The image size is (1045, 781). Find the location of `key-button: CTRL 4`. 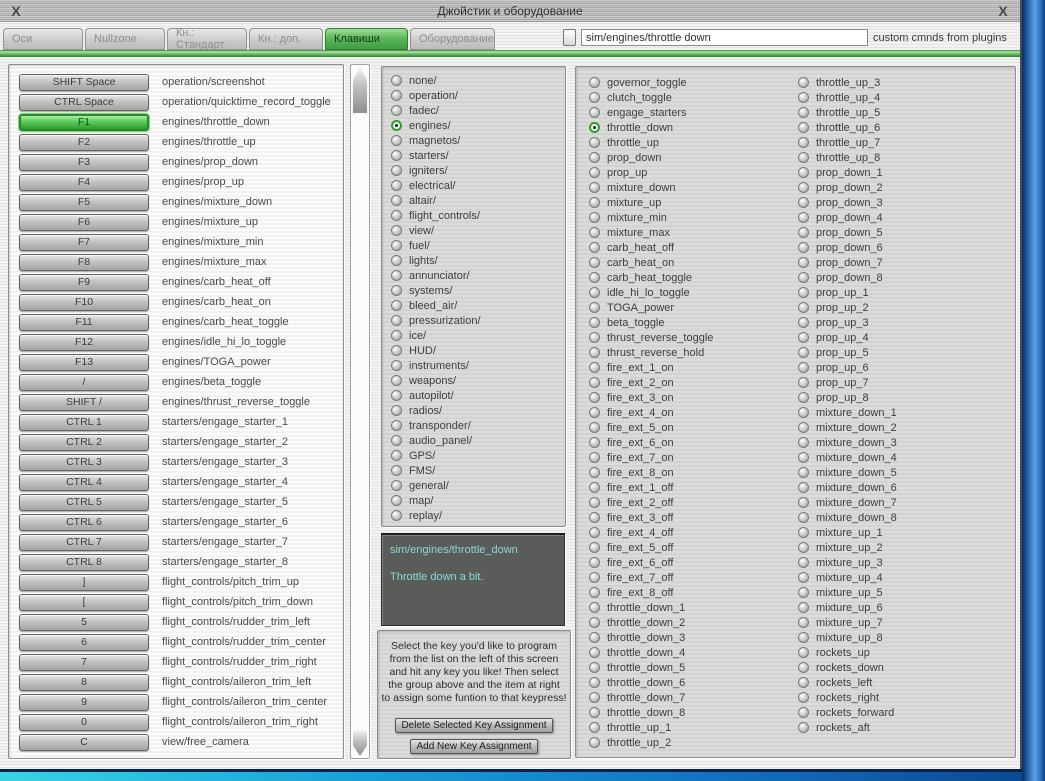

key-button: CTRL 4 is located at coordinates (84, 482).